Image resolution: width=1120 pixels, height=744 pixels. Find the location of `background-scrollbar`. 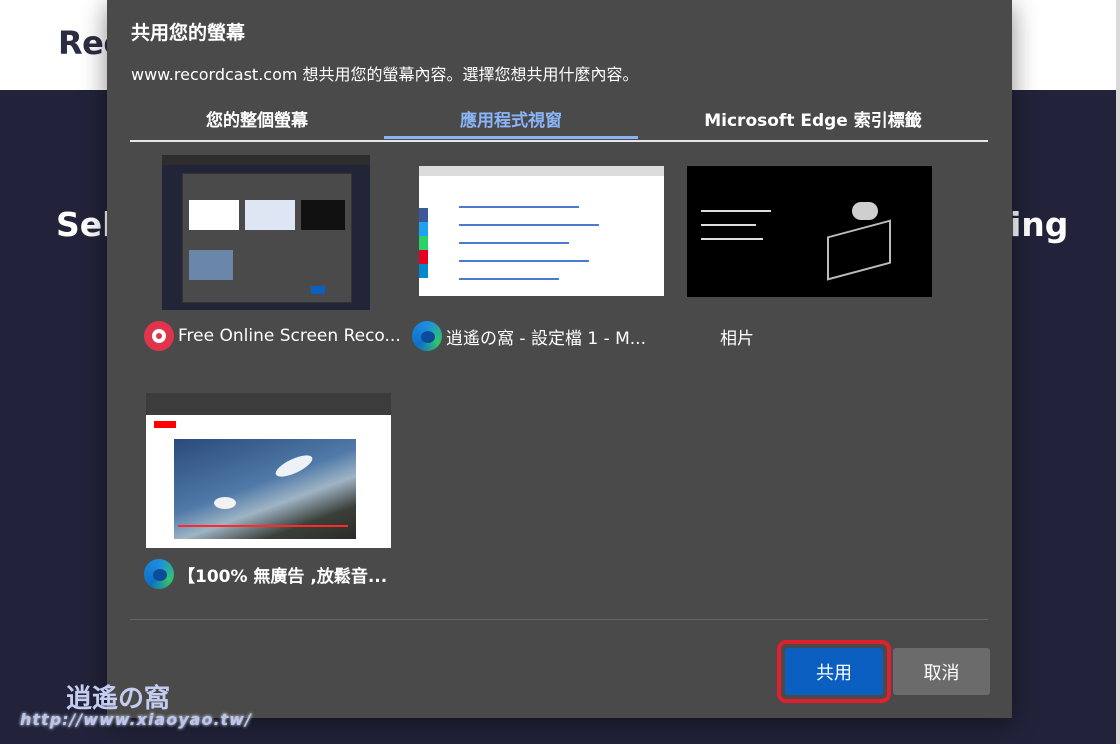

background-scrollbar is located at coordinates (1118, 372).